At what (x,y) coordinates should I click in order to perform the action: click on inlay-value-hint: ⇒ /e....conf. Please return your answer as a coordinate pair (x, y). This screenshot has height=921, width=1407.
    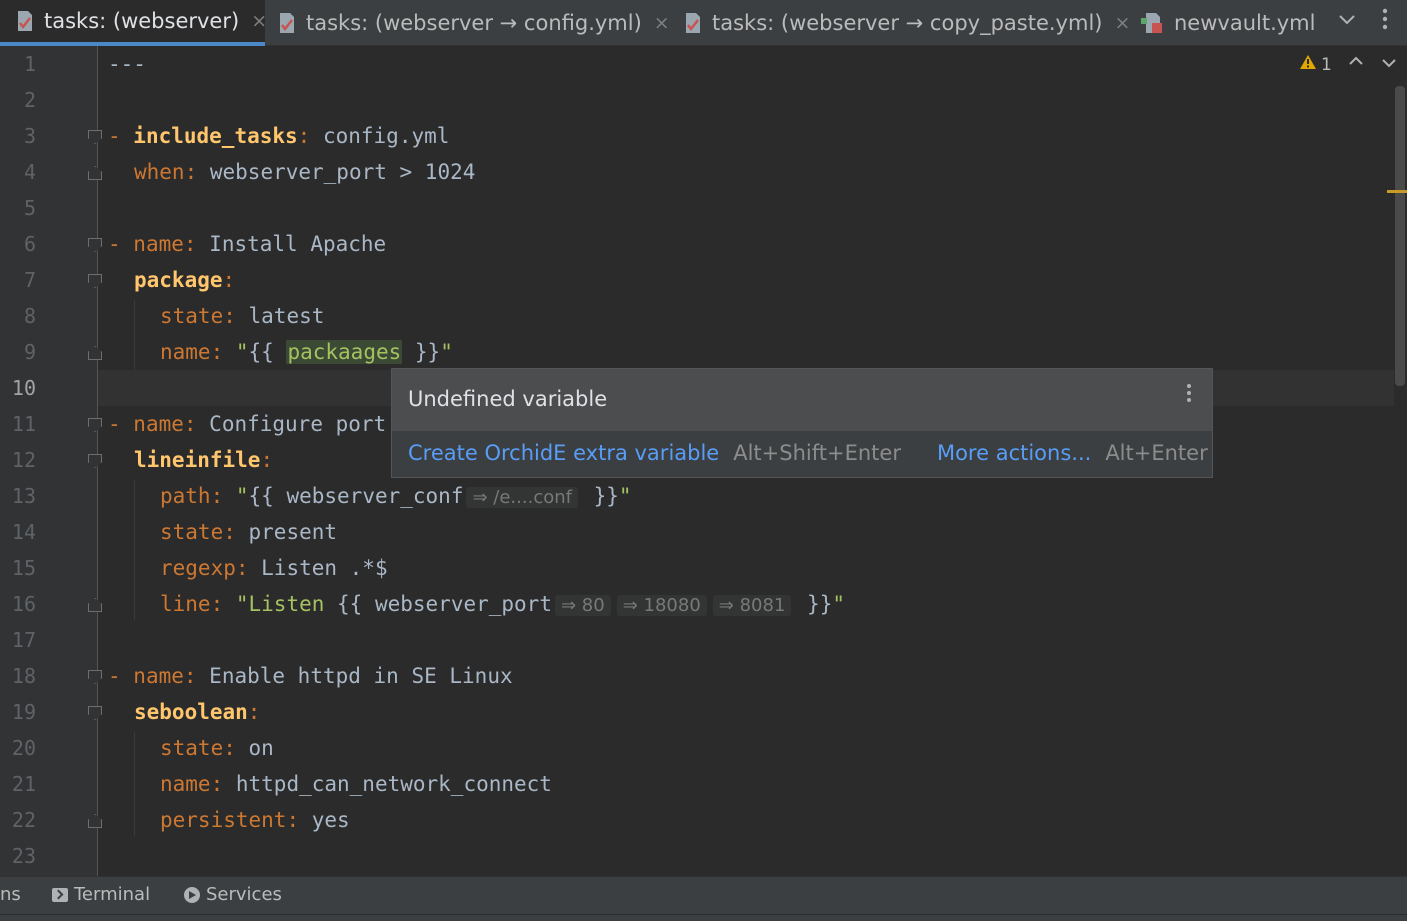
    Looking at the image, I should click on (522, 497).